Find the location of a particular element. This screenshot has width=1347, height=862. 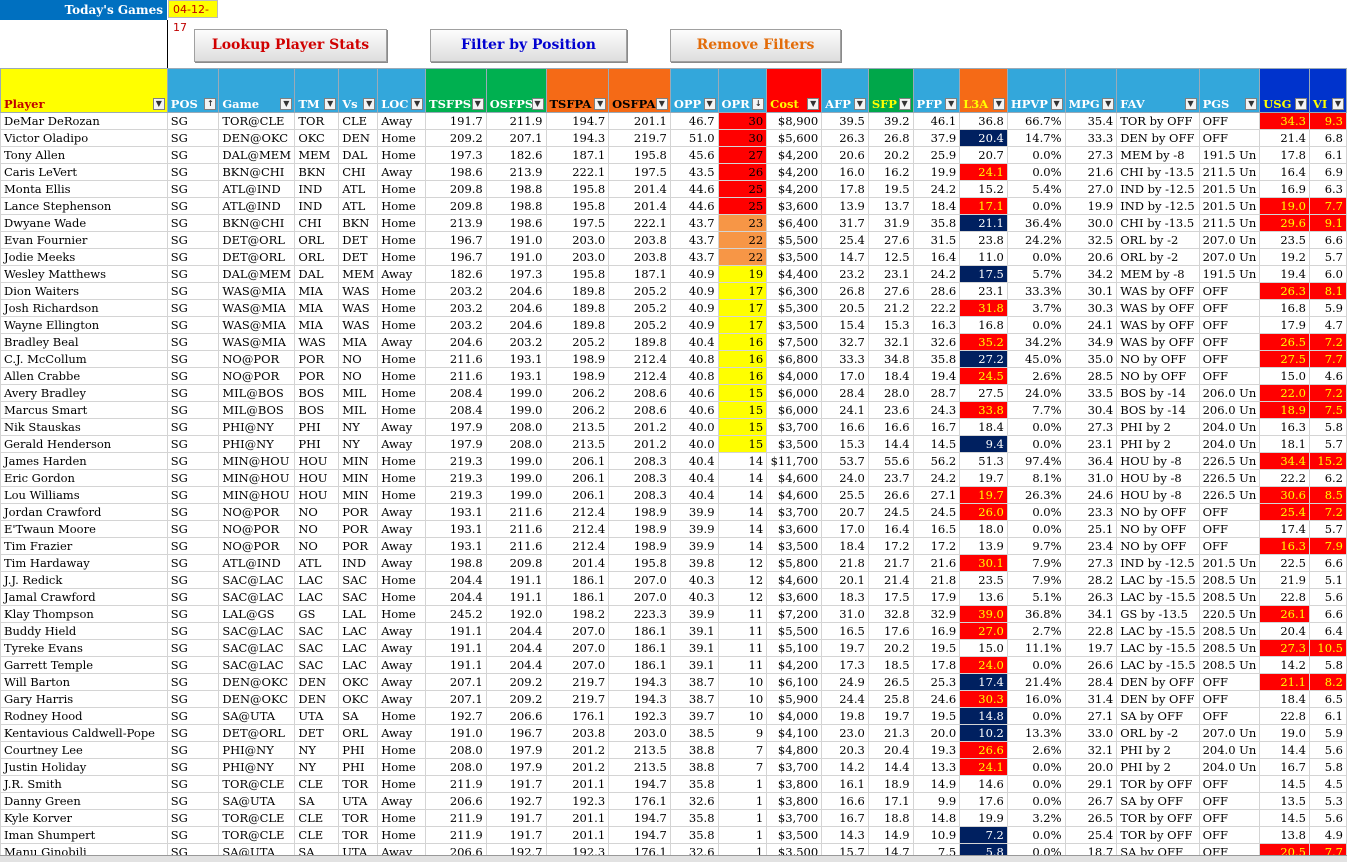

cell-osfpa: 223.3 is located at coordinates (639, 614).